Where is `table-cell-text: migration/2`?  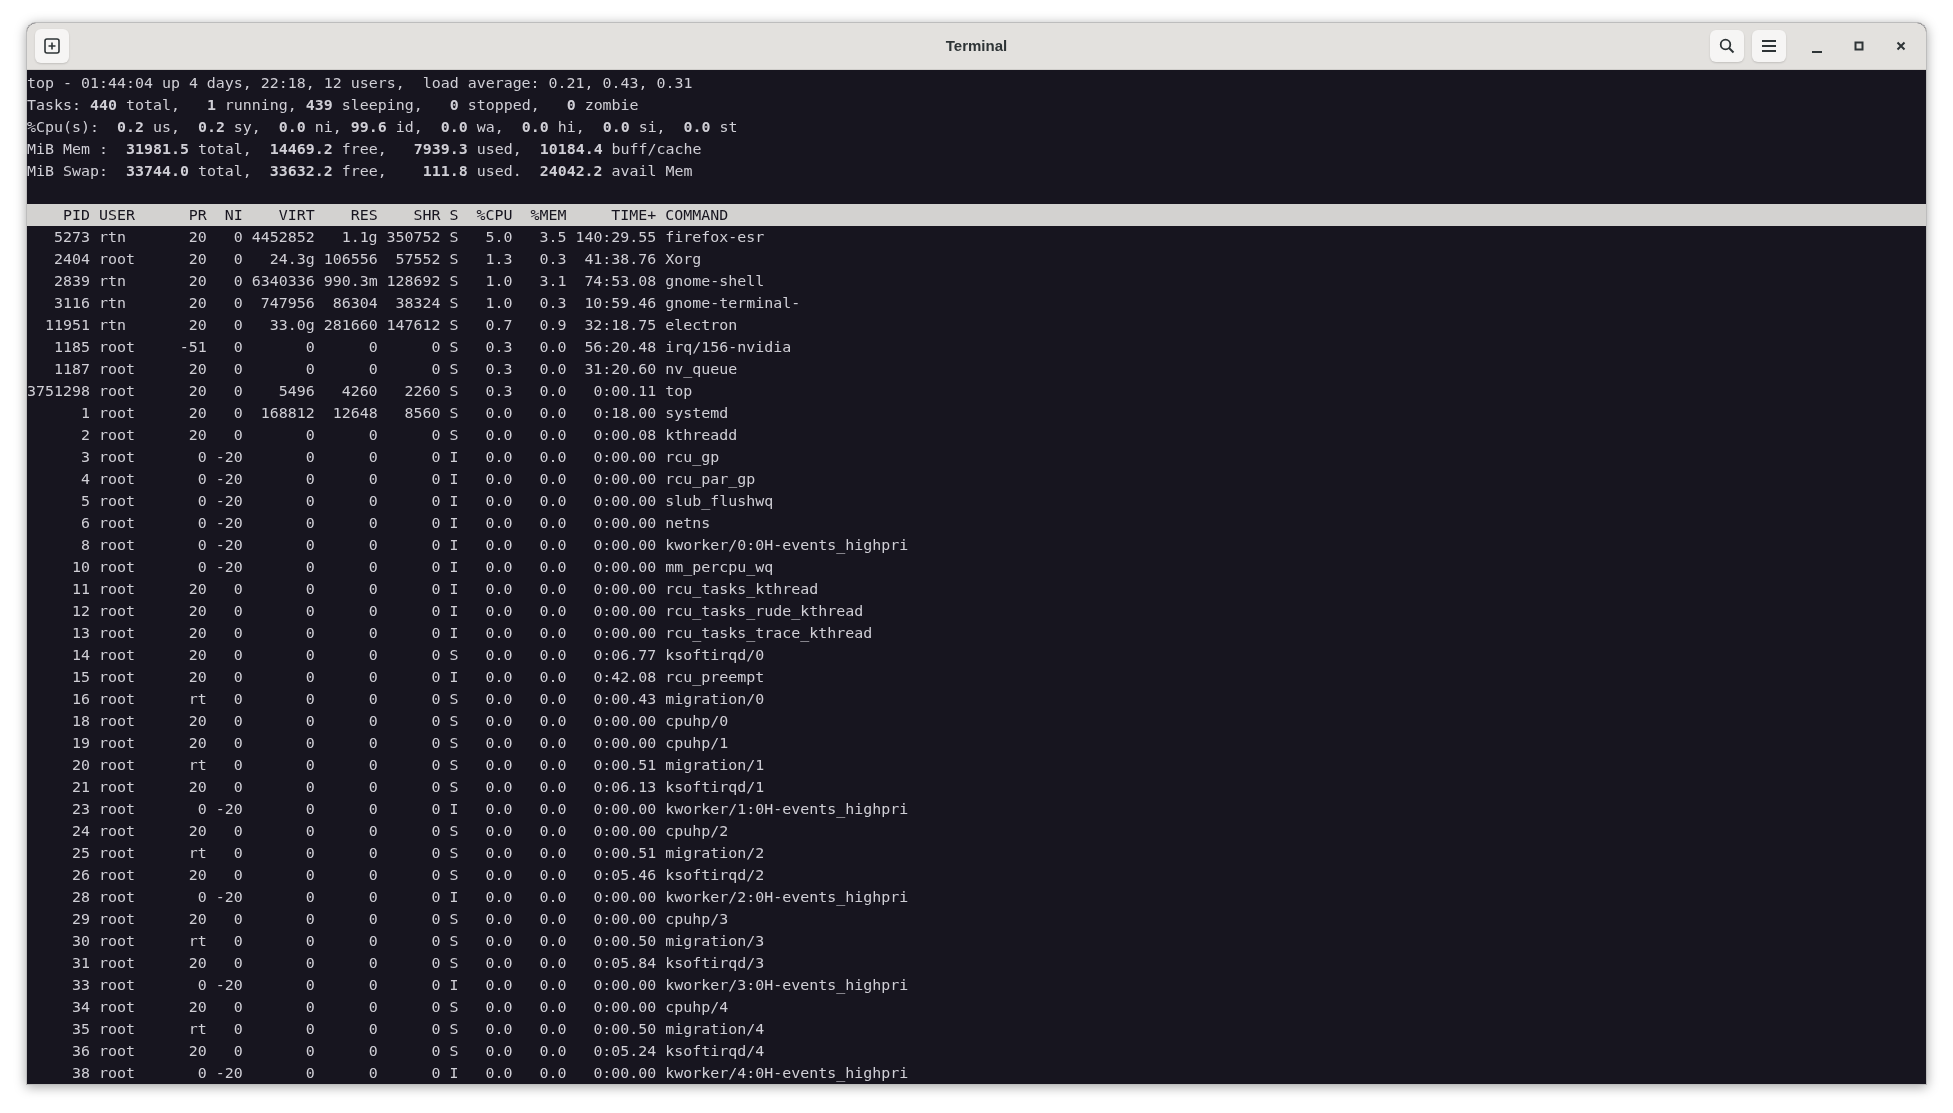 table-cell-text: migration/2 is located at coordinates (715, 853).